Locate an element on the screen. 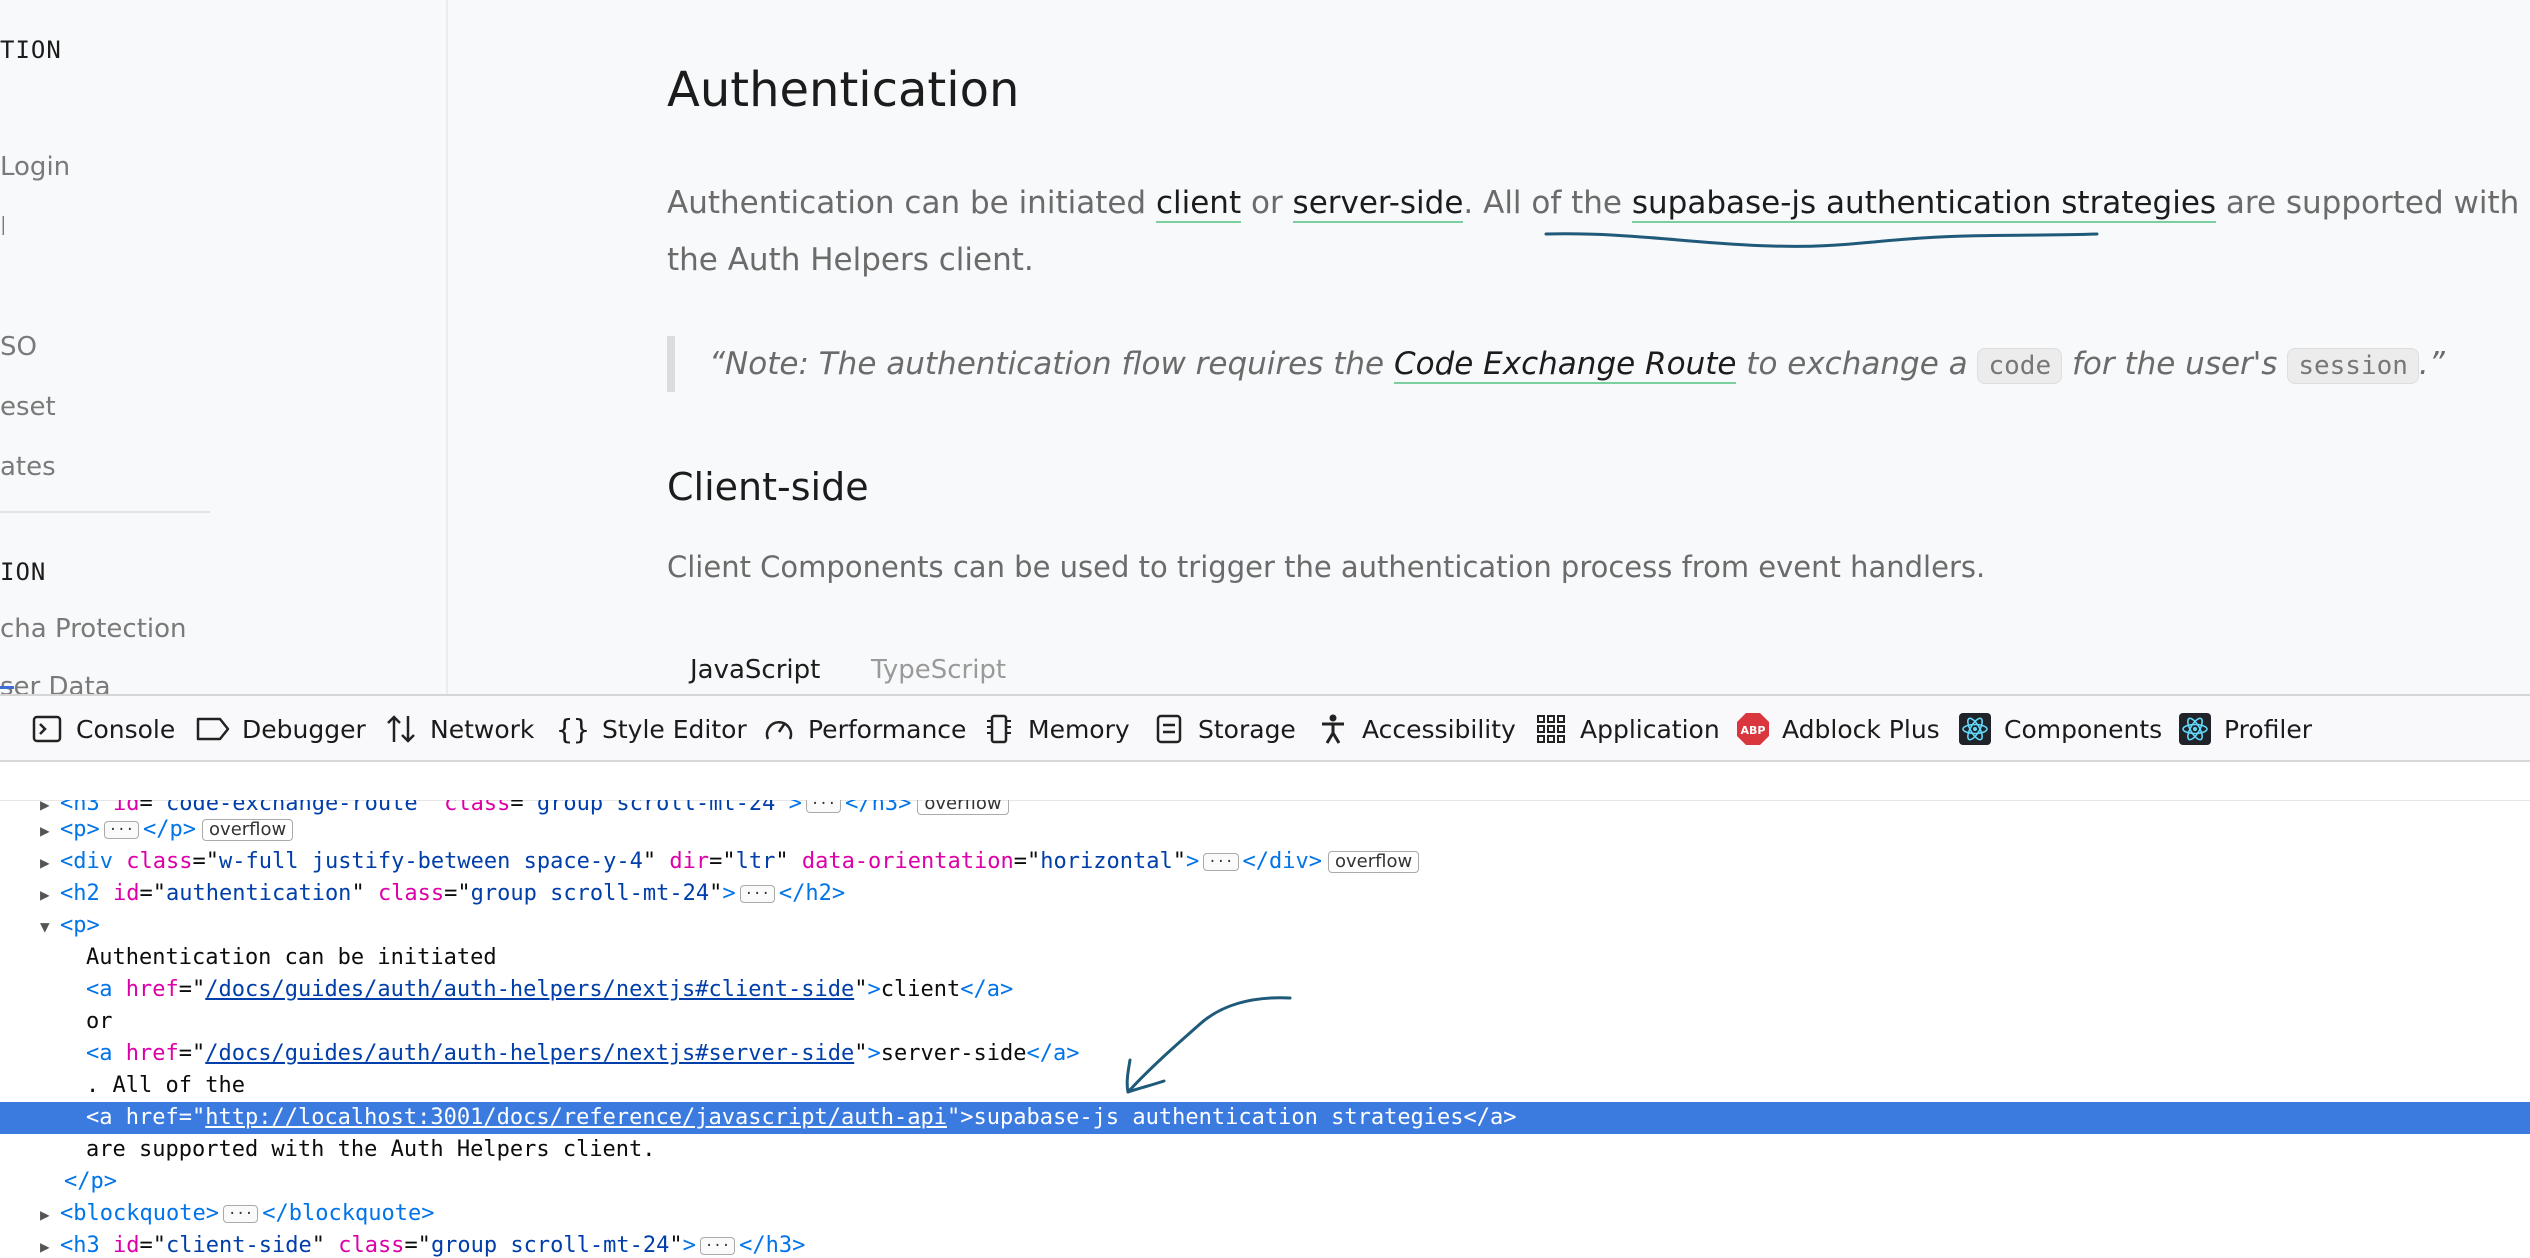 Image resolution: width=2530 pixels, height=1258 pixels. note-text: .” is located at coordinates (2431, 364).